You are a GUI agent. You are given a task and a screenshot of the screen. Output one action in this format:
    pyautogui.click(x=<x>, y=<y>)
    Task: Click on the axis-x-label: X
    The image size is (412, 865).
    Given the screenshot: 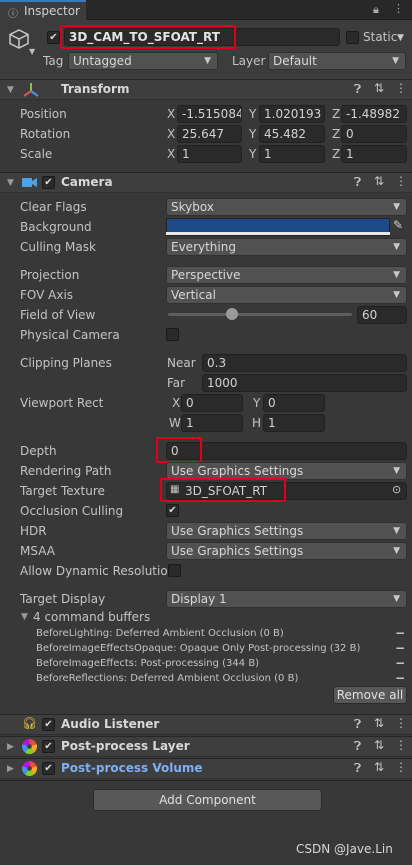 What is the action you would take?
    pyautogui.click(x=171, y=134)
    